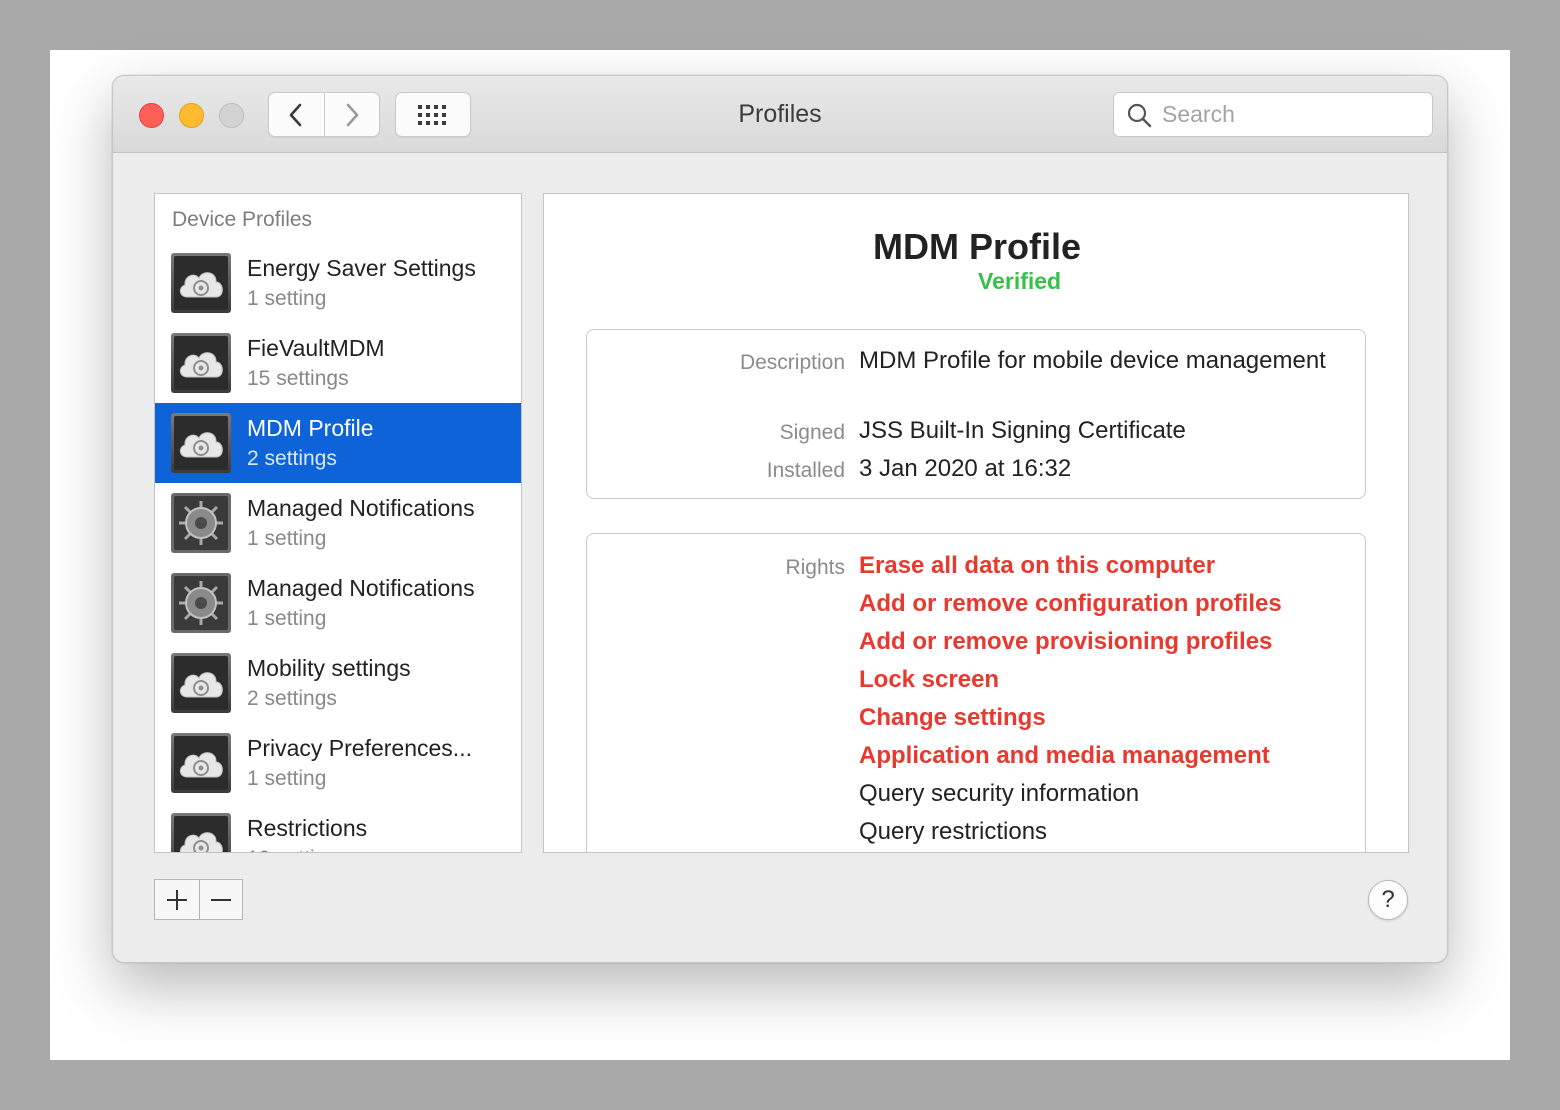 This screenshot has width=1560, height=1110. Describe the element at coordinates (310, 428) in the screenshot. I see `profile-name: MDM Profile` at that location.